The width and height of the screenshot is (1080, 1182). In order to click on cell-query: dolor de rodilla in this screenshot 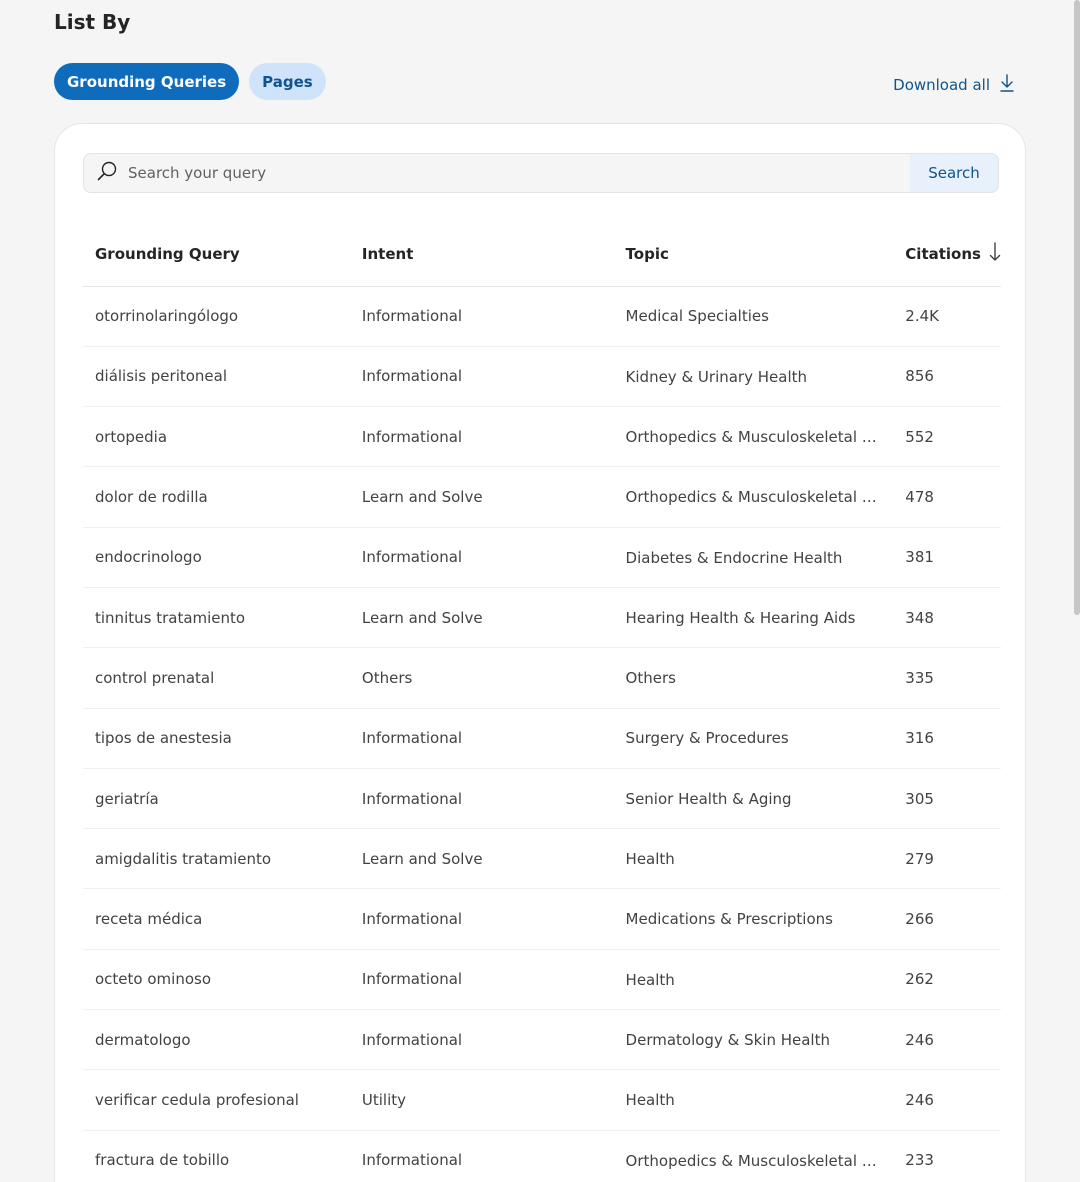, I will do `click(216, 497)`.